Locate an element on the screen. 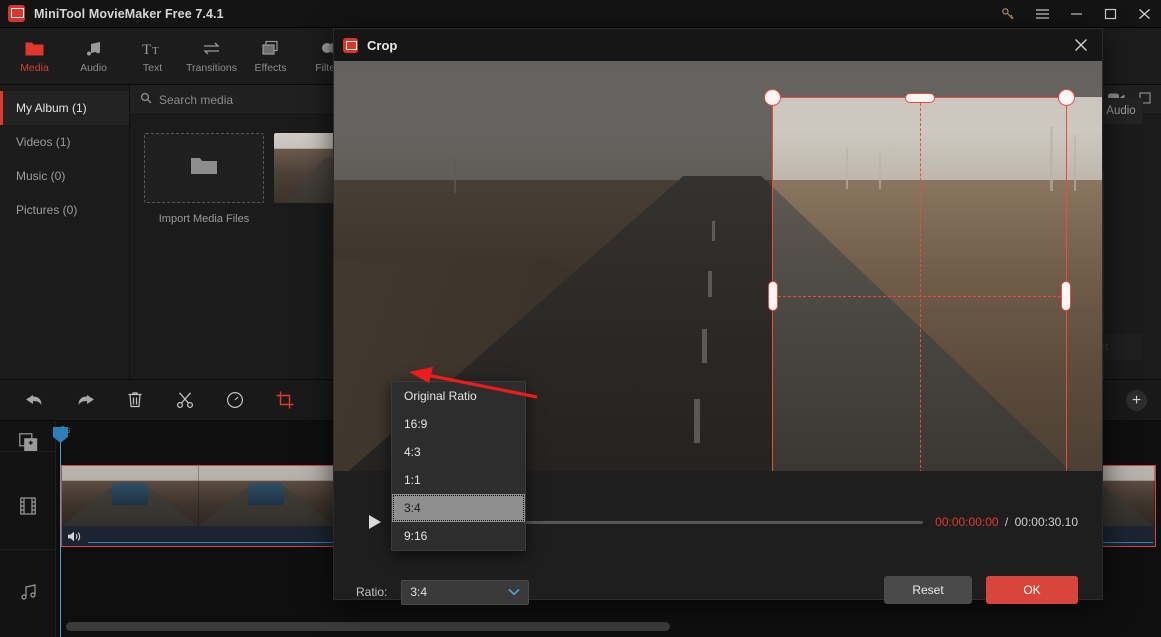 Image resolution: width=1161 pixels, height=637 pixels. video-track-icon is located at coordinates (28, 506).